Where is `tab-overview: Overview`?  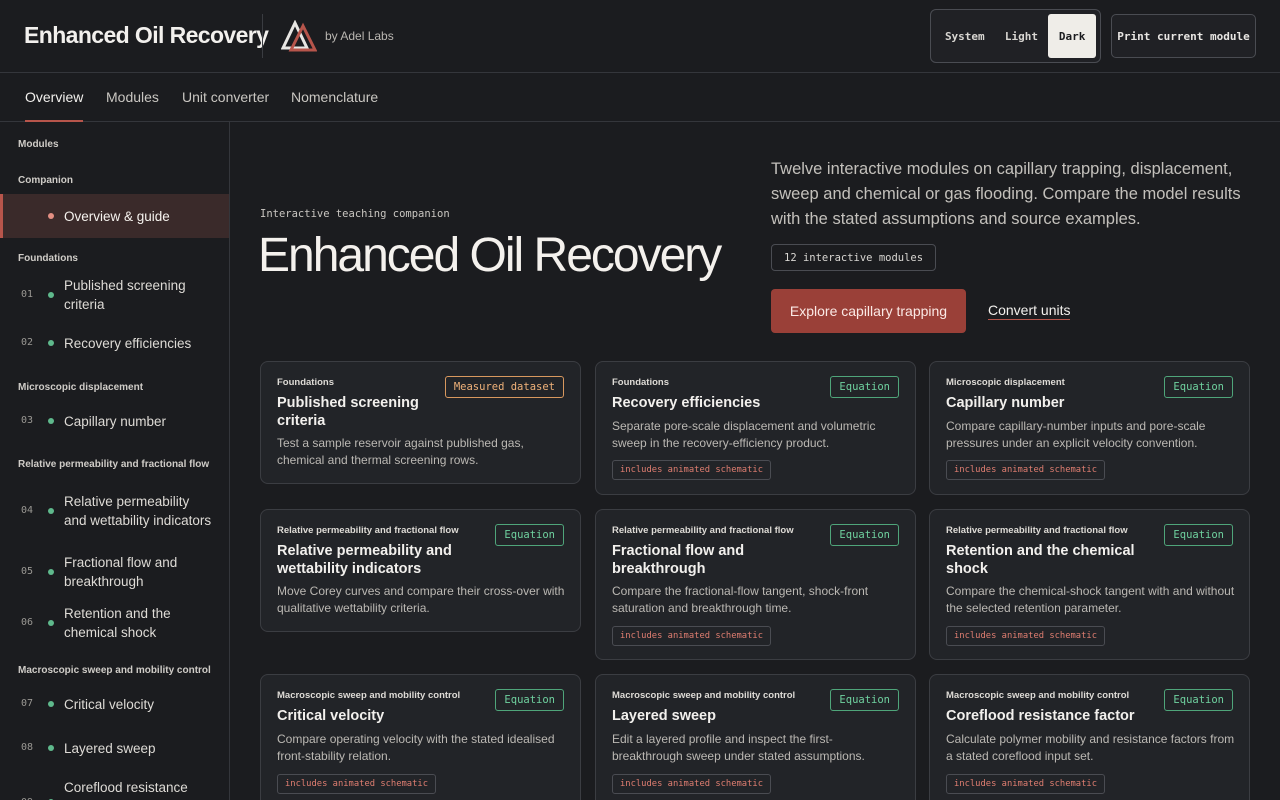 tab-overview: Overview is located at coordinates (54, 97).